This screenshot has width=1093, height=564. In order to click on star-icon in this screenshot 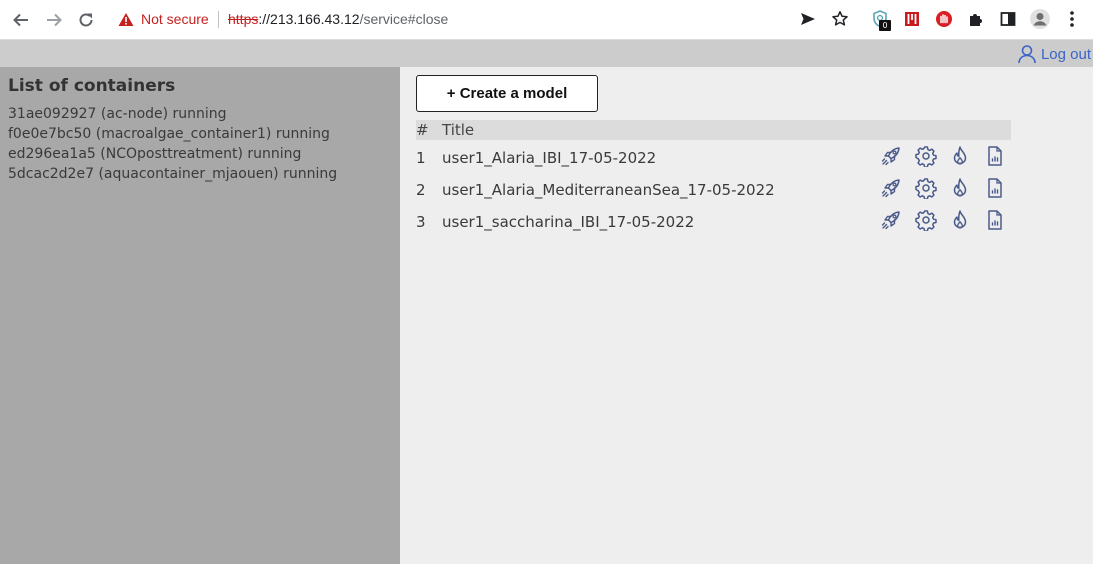, I will do `click(840, 18)`.